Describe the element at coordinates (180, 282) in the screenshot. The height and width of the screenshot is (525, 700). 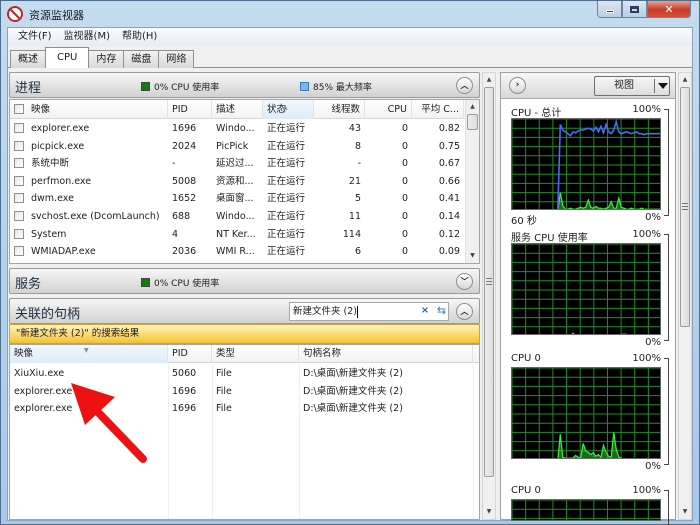
I see `services-cpu-legend: 0% CPU 使用率` at that location.